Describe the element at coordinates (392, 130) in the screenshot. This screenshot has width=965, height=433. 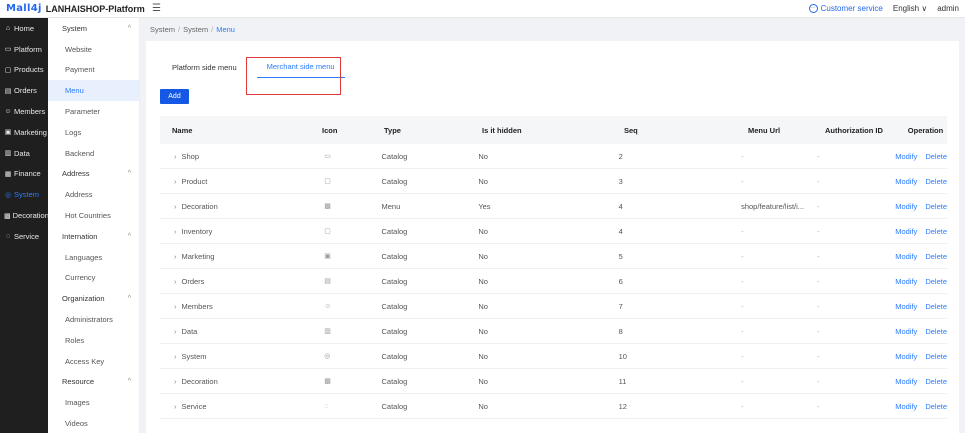
I see `header-type: Type` at that location.